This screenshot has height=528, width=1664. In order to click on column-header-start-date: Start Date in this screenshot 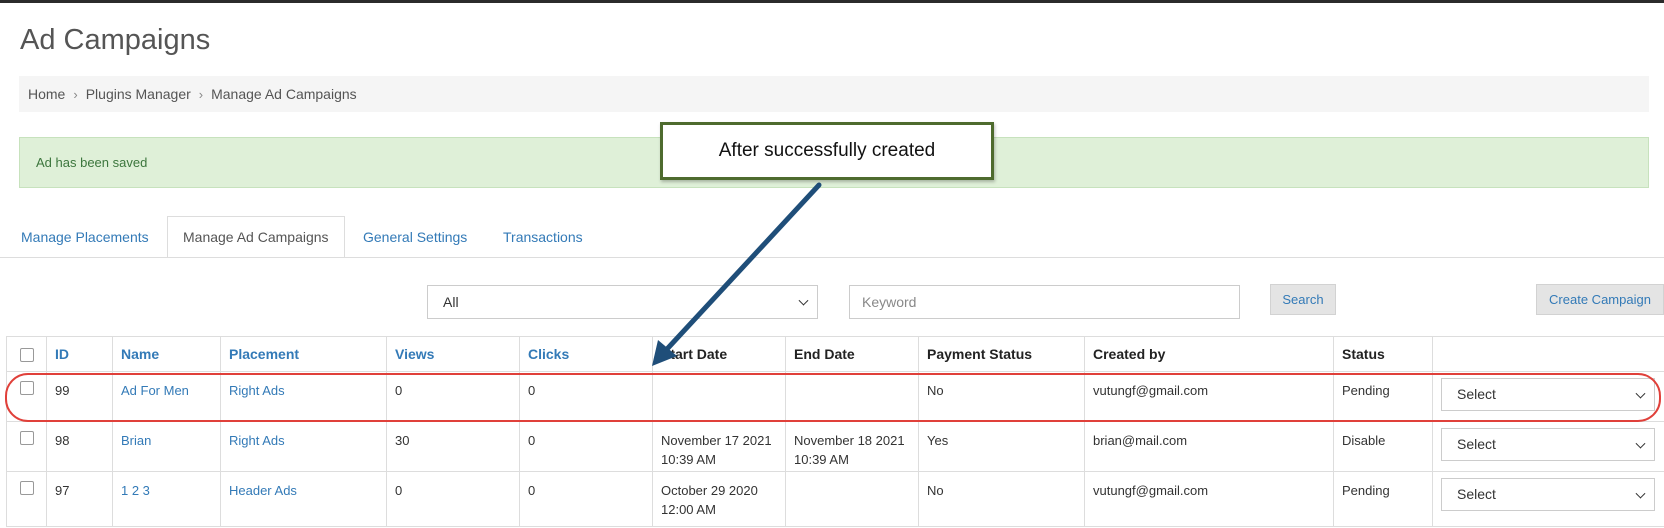, I will do `click(719, 354)`.